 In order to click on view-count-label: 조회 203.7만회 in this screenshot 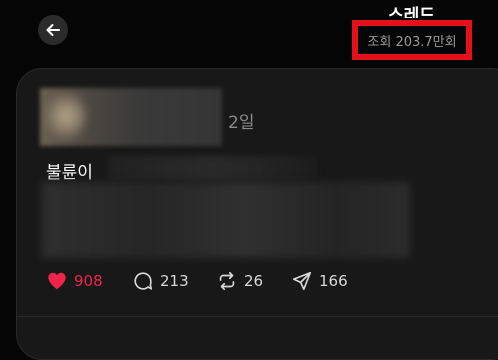, I will do `click(412, 42)`.